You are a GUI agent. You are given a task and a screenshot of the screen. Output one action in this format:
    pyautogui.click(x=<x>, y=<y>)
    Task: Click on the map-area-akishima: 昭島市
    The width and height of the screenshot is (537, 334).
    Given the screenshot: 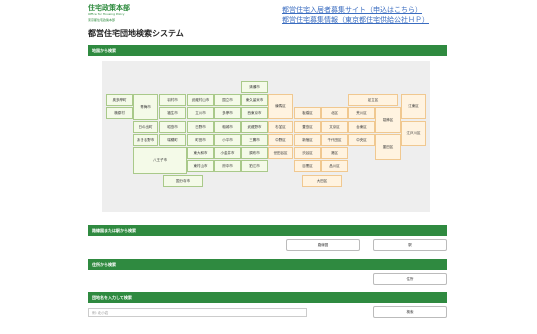 What is the action you would take?
    pyautogui.click(x=172, y=127)
    